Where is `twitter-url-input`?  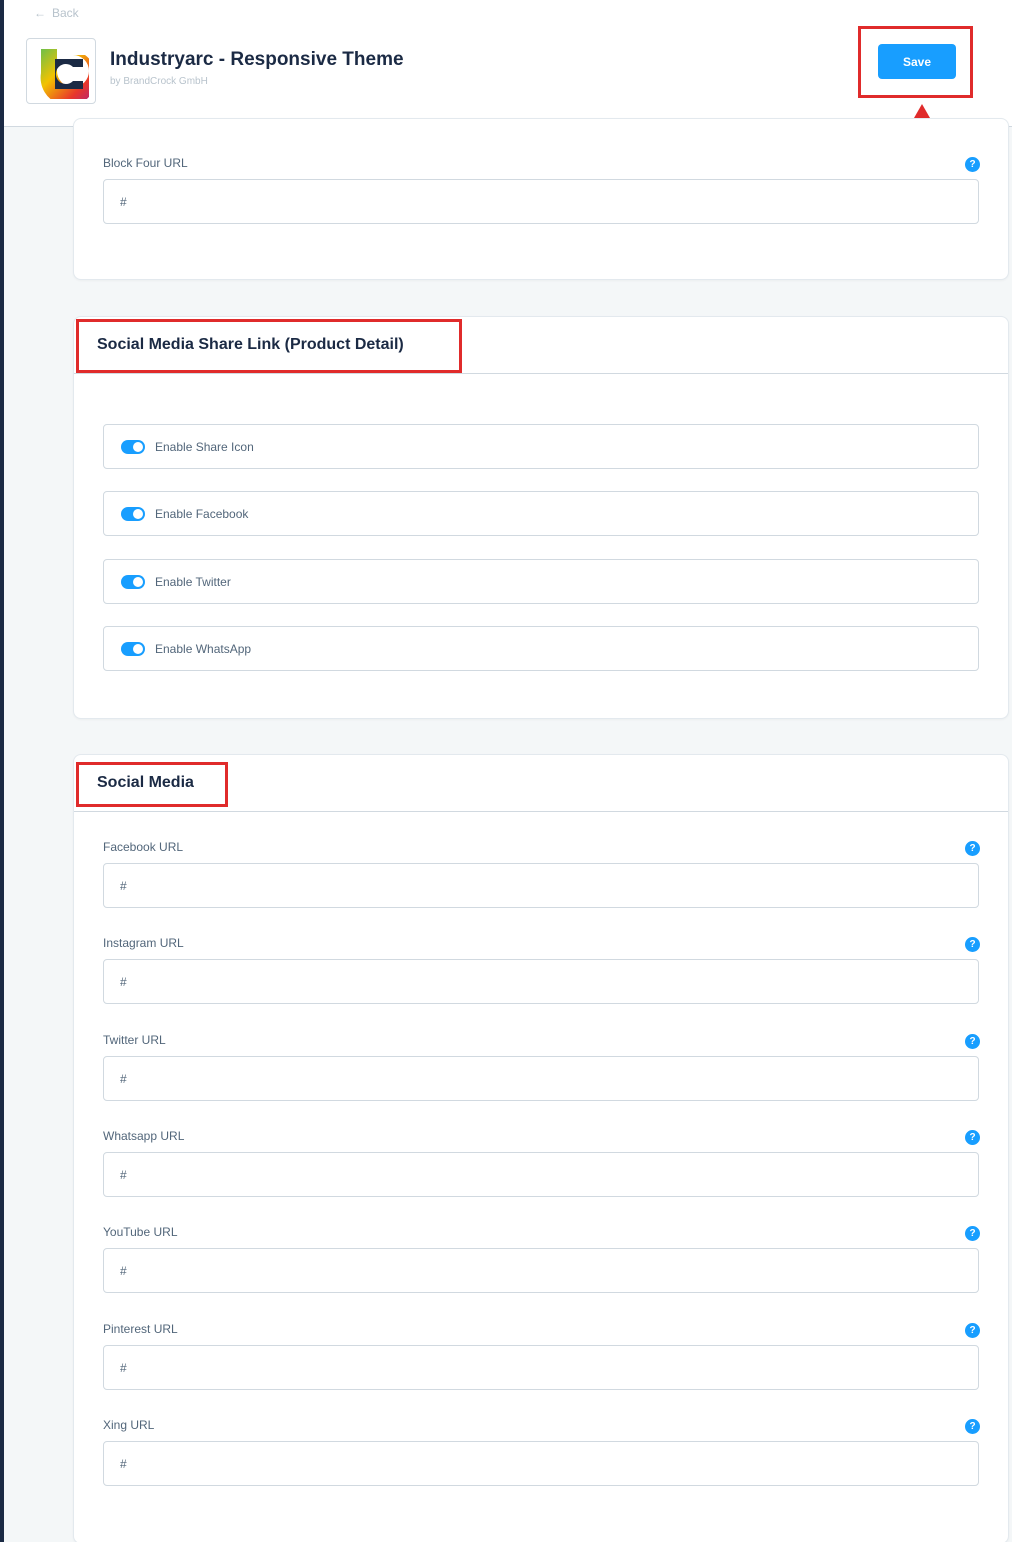
twitter-url-input is located at coordinates (541, 1078).